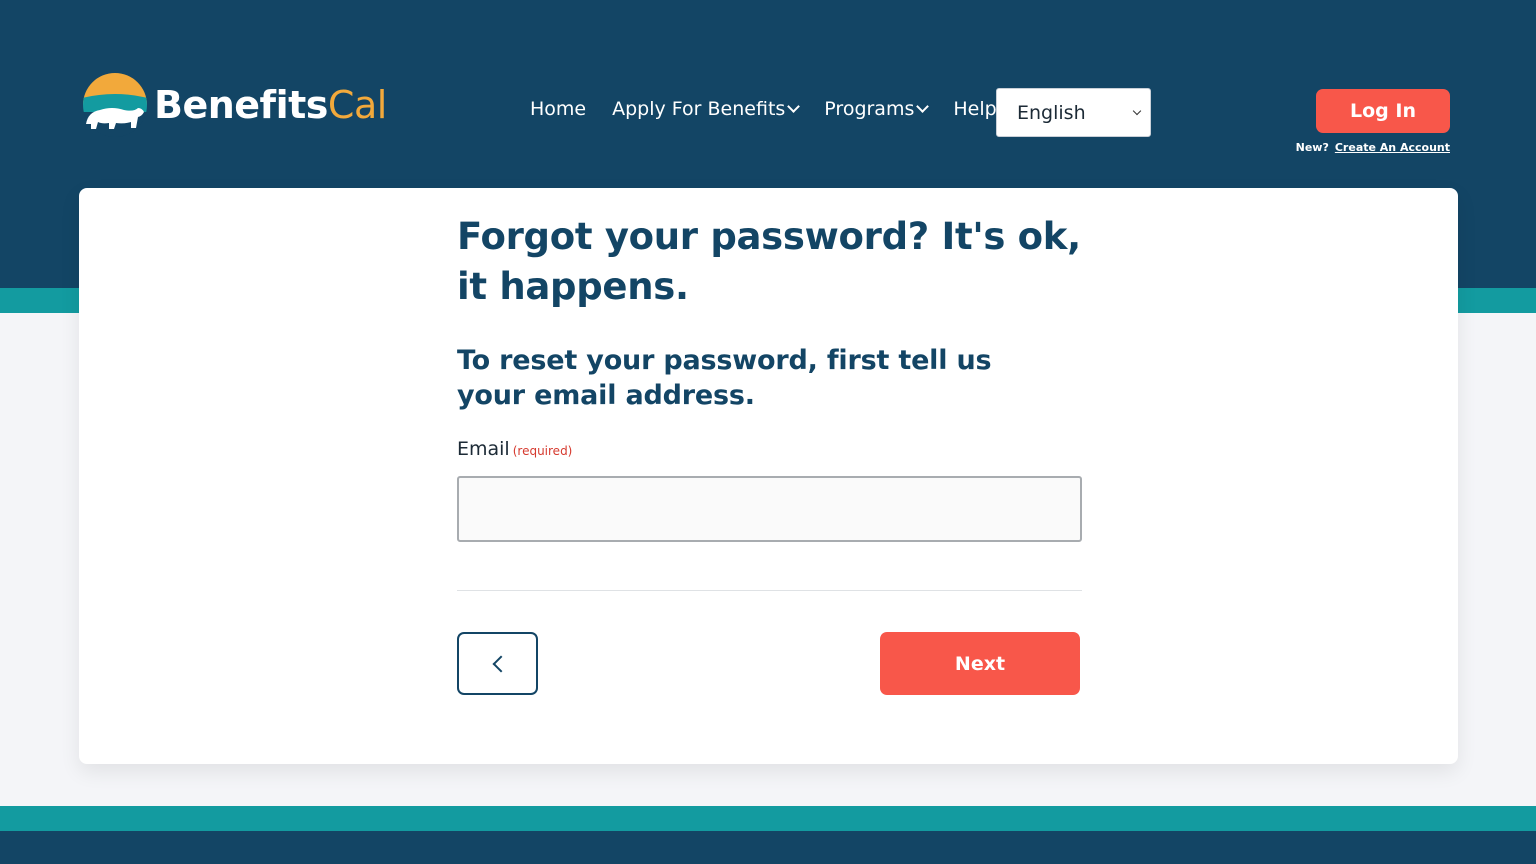 The width and height of the screenshot is (1536, 864). I want to click on logo-wordmark: BenefitsCal, so click(270, 105).